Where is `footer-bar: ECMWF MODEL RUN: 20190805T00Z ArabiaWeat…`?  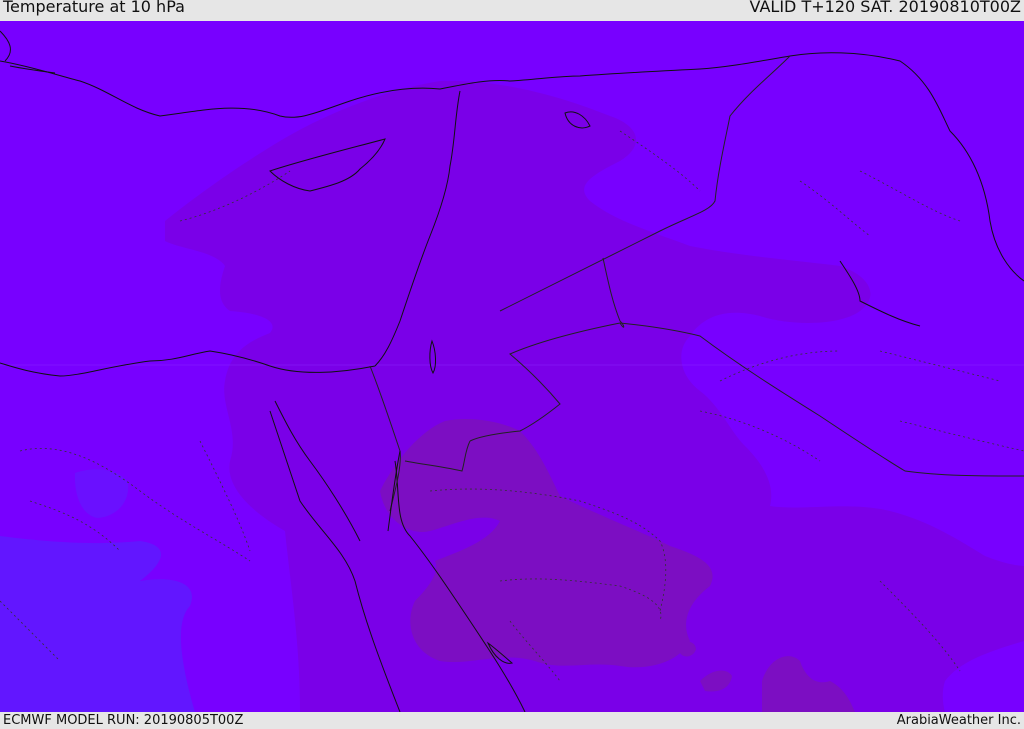
footer-bar: ECMWF MODEL RUN: 20190805T00Z ArabiaWeat… is located at coordinates (512, 720).